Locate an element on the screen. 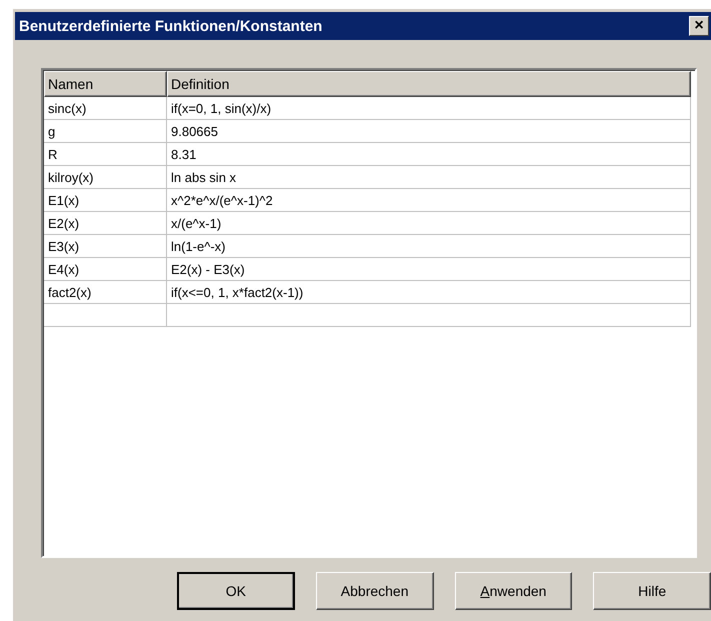 This screenshot has height=621, width=711. table-cell: if(x<=0, 1, x*fact2(x-1)) is located at coordinates (429, 292).